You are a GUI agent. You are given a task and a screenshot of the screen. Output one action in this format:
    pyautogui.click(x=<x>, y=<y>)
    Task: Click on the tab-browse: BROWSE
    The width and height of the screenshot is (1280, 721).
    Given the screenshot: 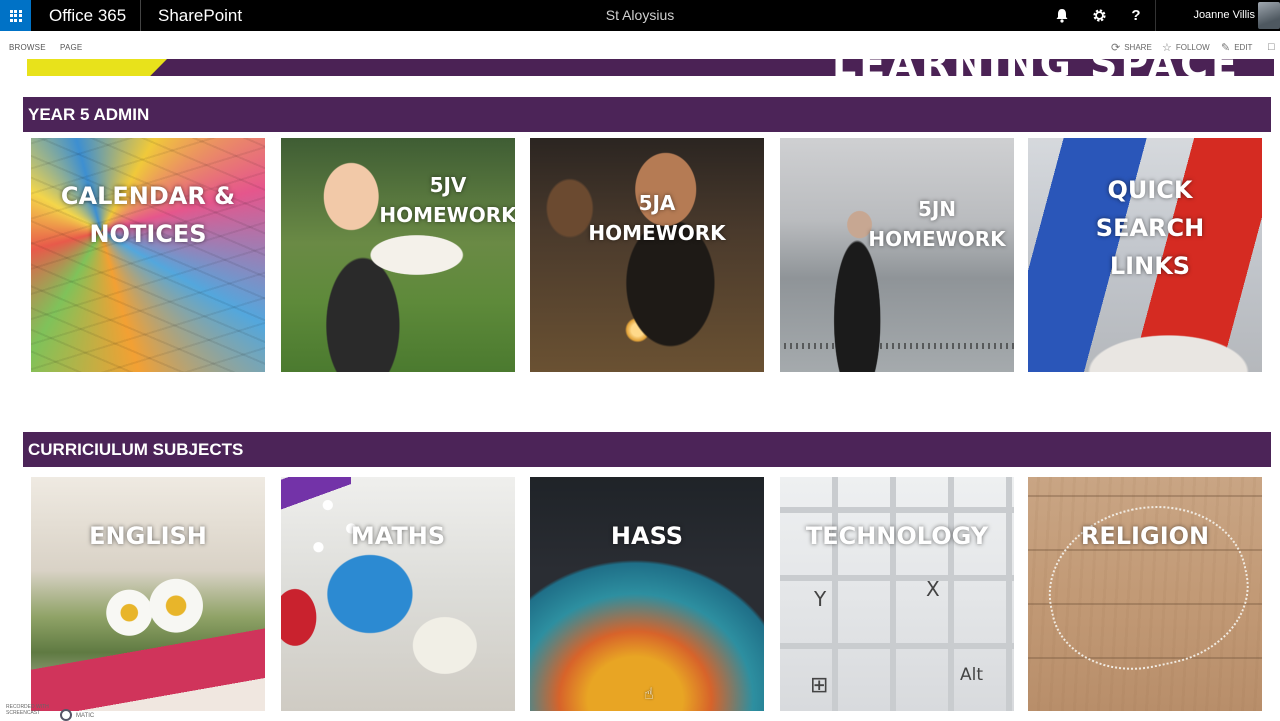 What is the action you would take?
    pyautogui.click(x=27, y=47)
    